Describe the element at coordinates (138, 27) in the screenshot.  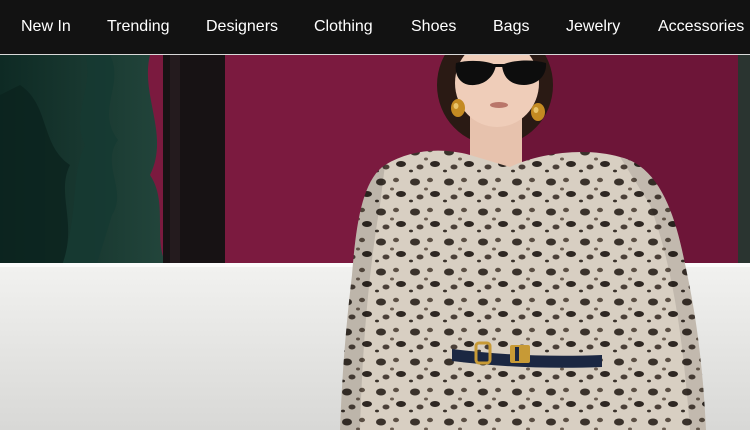
I see `nav-item-trending: Trending` at that location.